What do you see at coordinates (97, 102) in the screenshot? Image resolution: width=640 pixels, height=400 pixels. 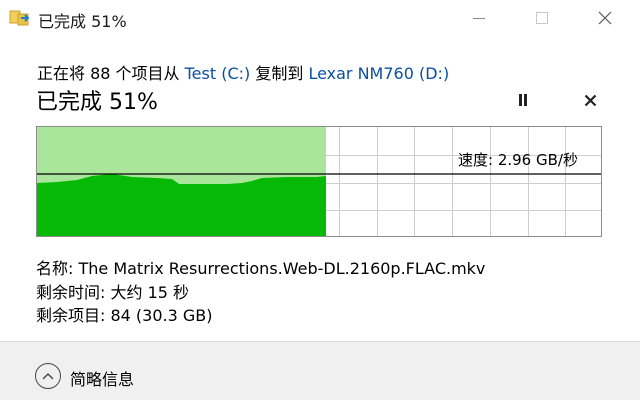 I see `progress-status: 已完成 51%` at bounding box center [97, 102].